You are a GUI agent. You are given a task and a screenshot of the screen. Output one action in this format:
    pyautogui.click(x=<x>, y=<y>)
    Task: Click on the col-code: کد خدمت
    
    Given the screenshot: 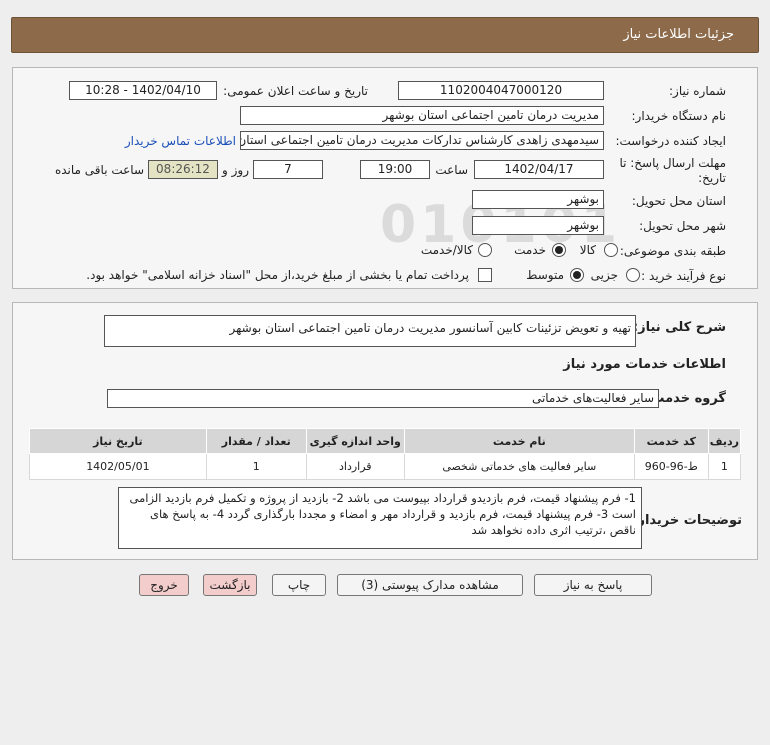 What is the action you would take?
    pyautogui.click(x=671, y=441)
    